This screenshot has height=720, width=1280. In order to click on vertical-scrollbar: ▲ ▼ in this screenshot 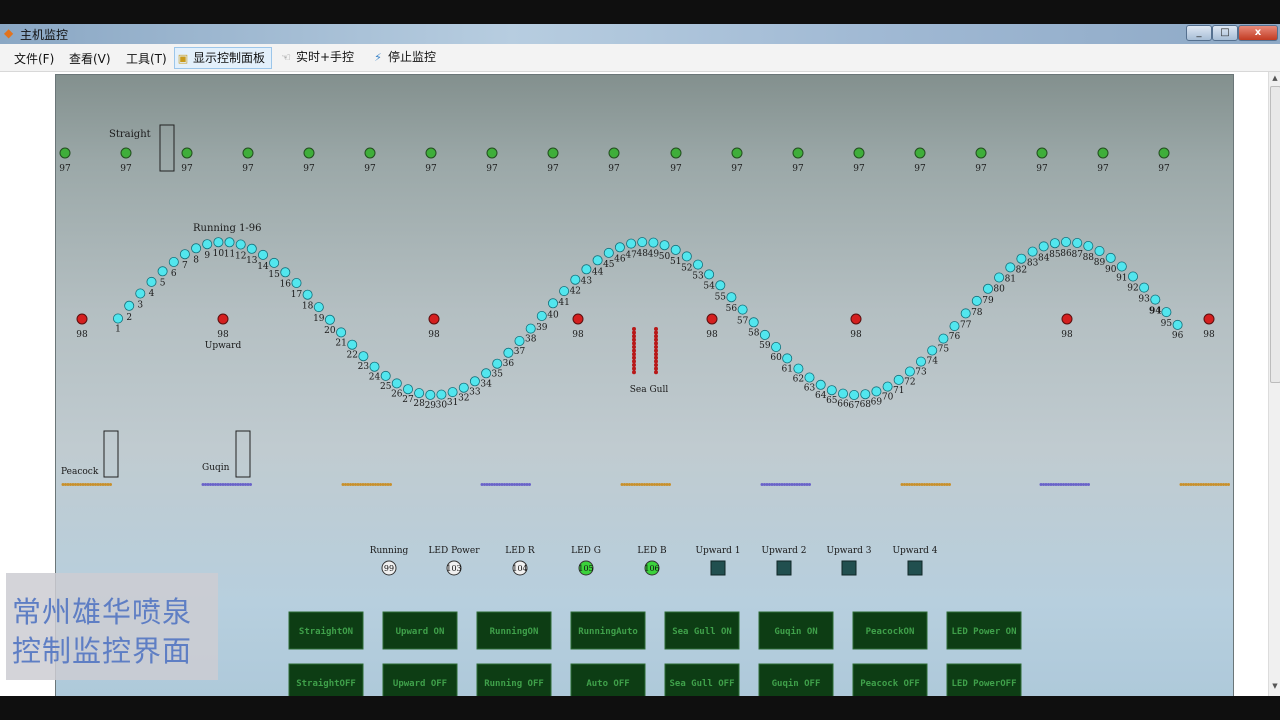, I will do `click(1274, 384)`.